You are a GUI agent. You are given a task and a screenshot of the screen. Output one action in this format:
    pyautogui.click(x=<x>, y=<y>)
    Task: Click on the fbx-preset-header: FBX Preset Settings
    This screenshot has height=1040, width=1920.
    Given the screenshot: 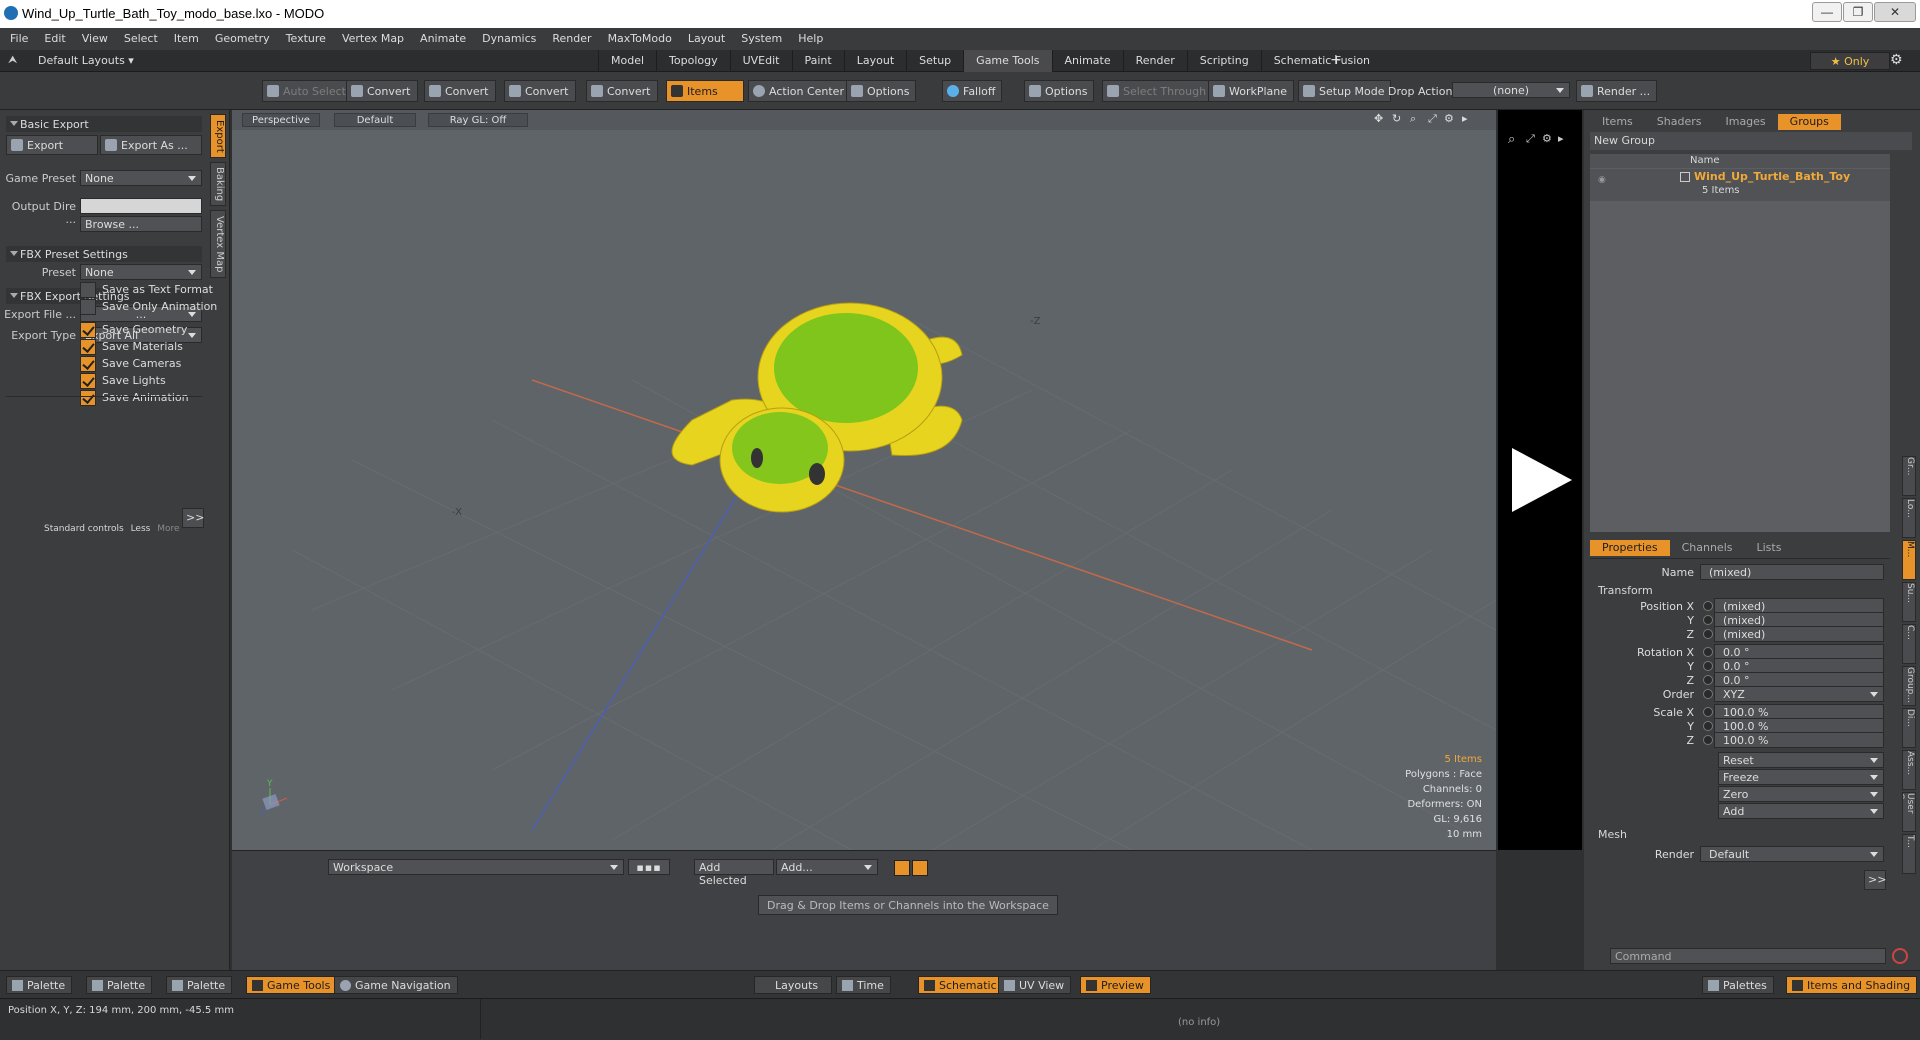 What is the action you would take?
    pyautogui.click(x=104, y=254)
    